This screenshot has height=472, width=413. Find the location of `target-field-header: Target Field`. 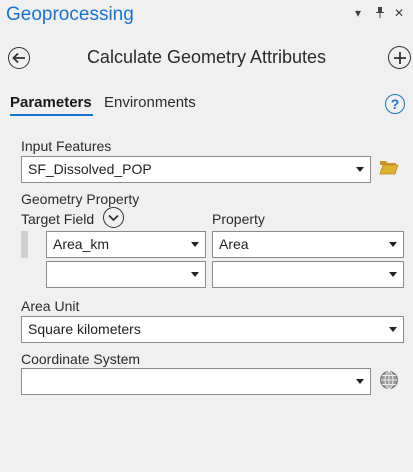

target-field-header: Target Field is located at coordinates (58, 219).